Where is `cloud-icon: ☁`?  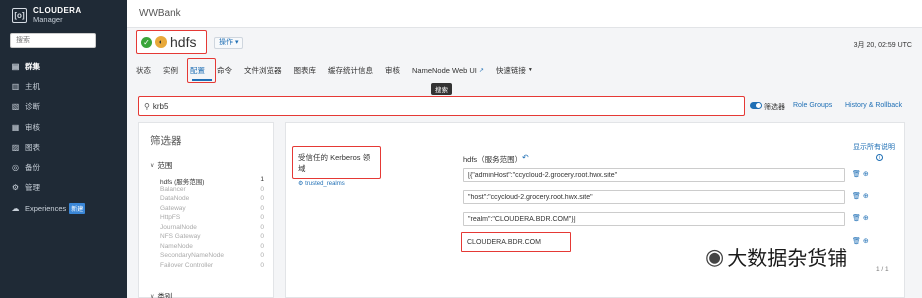
cloud-icon: ☁ is located at coordinates (15, 208).